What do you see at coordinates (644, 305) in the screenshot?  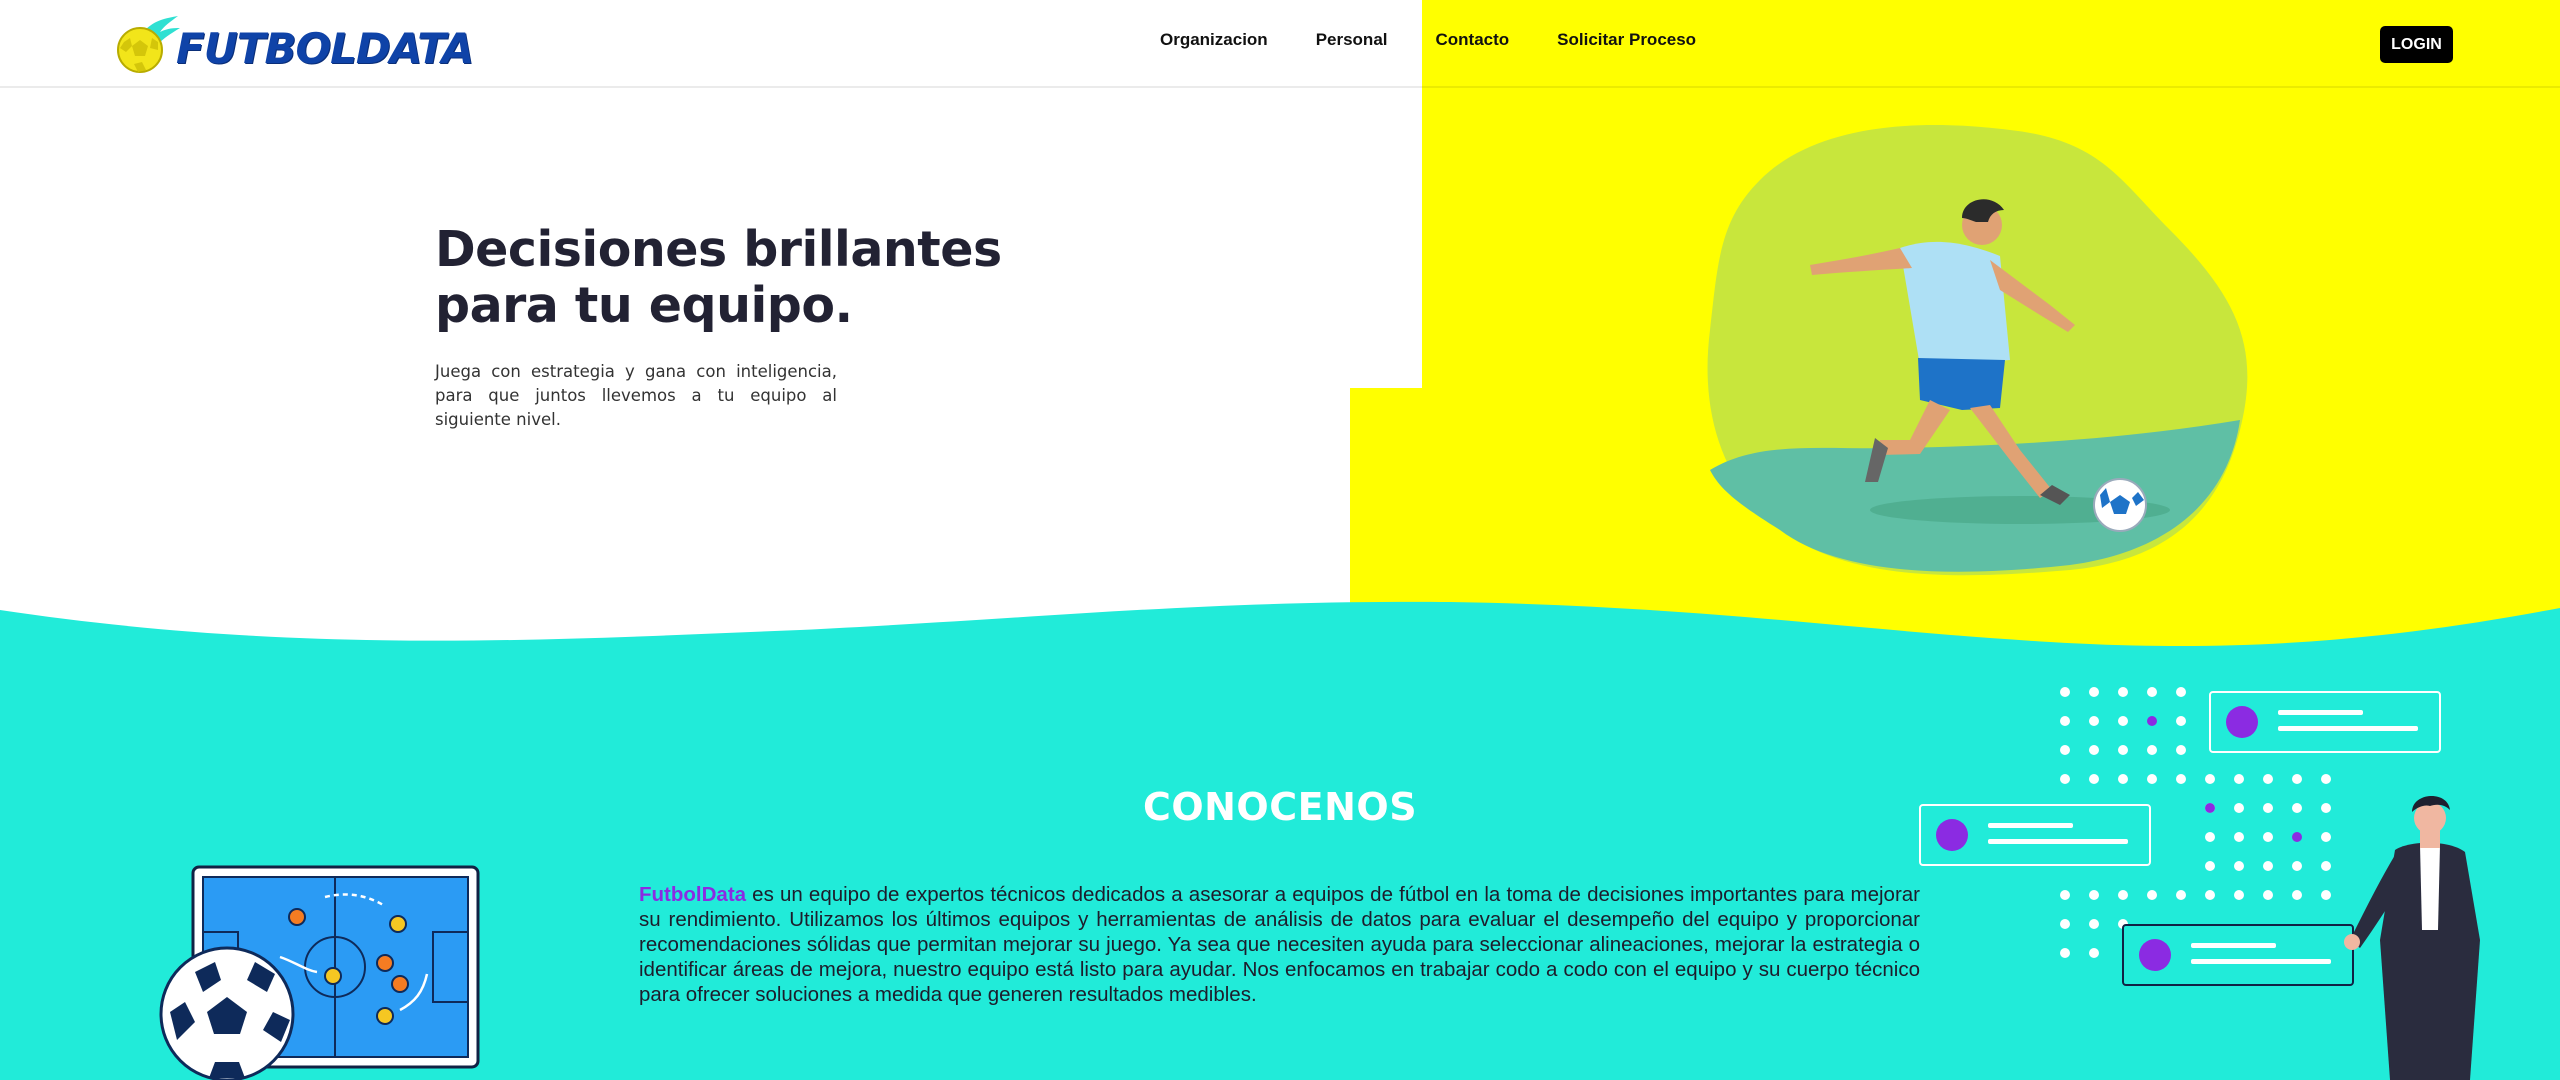 I see `hero-title-line2: para tu equipo.` at bounding box center [644, 305].